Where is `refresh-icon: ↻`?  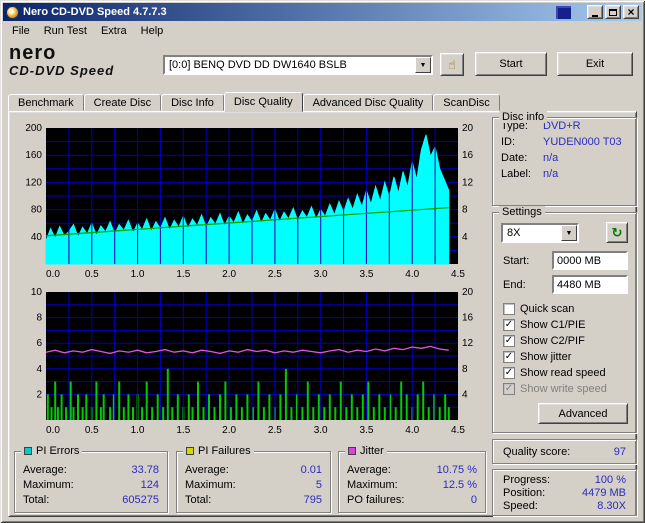 refresh-icon: ↻ is located at coordinates (617, 232).